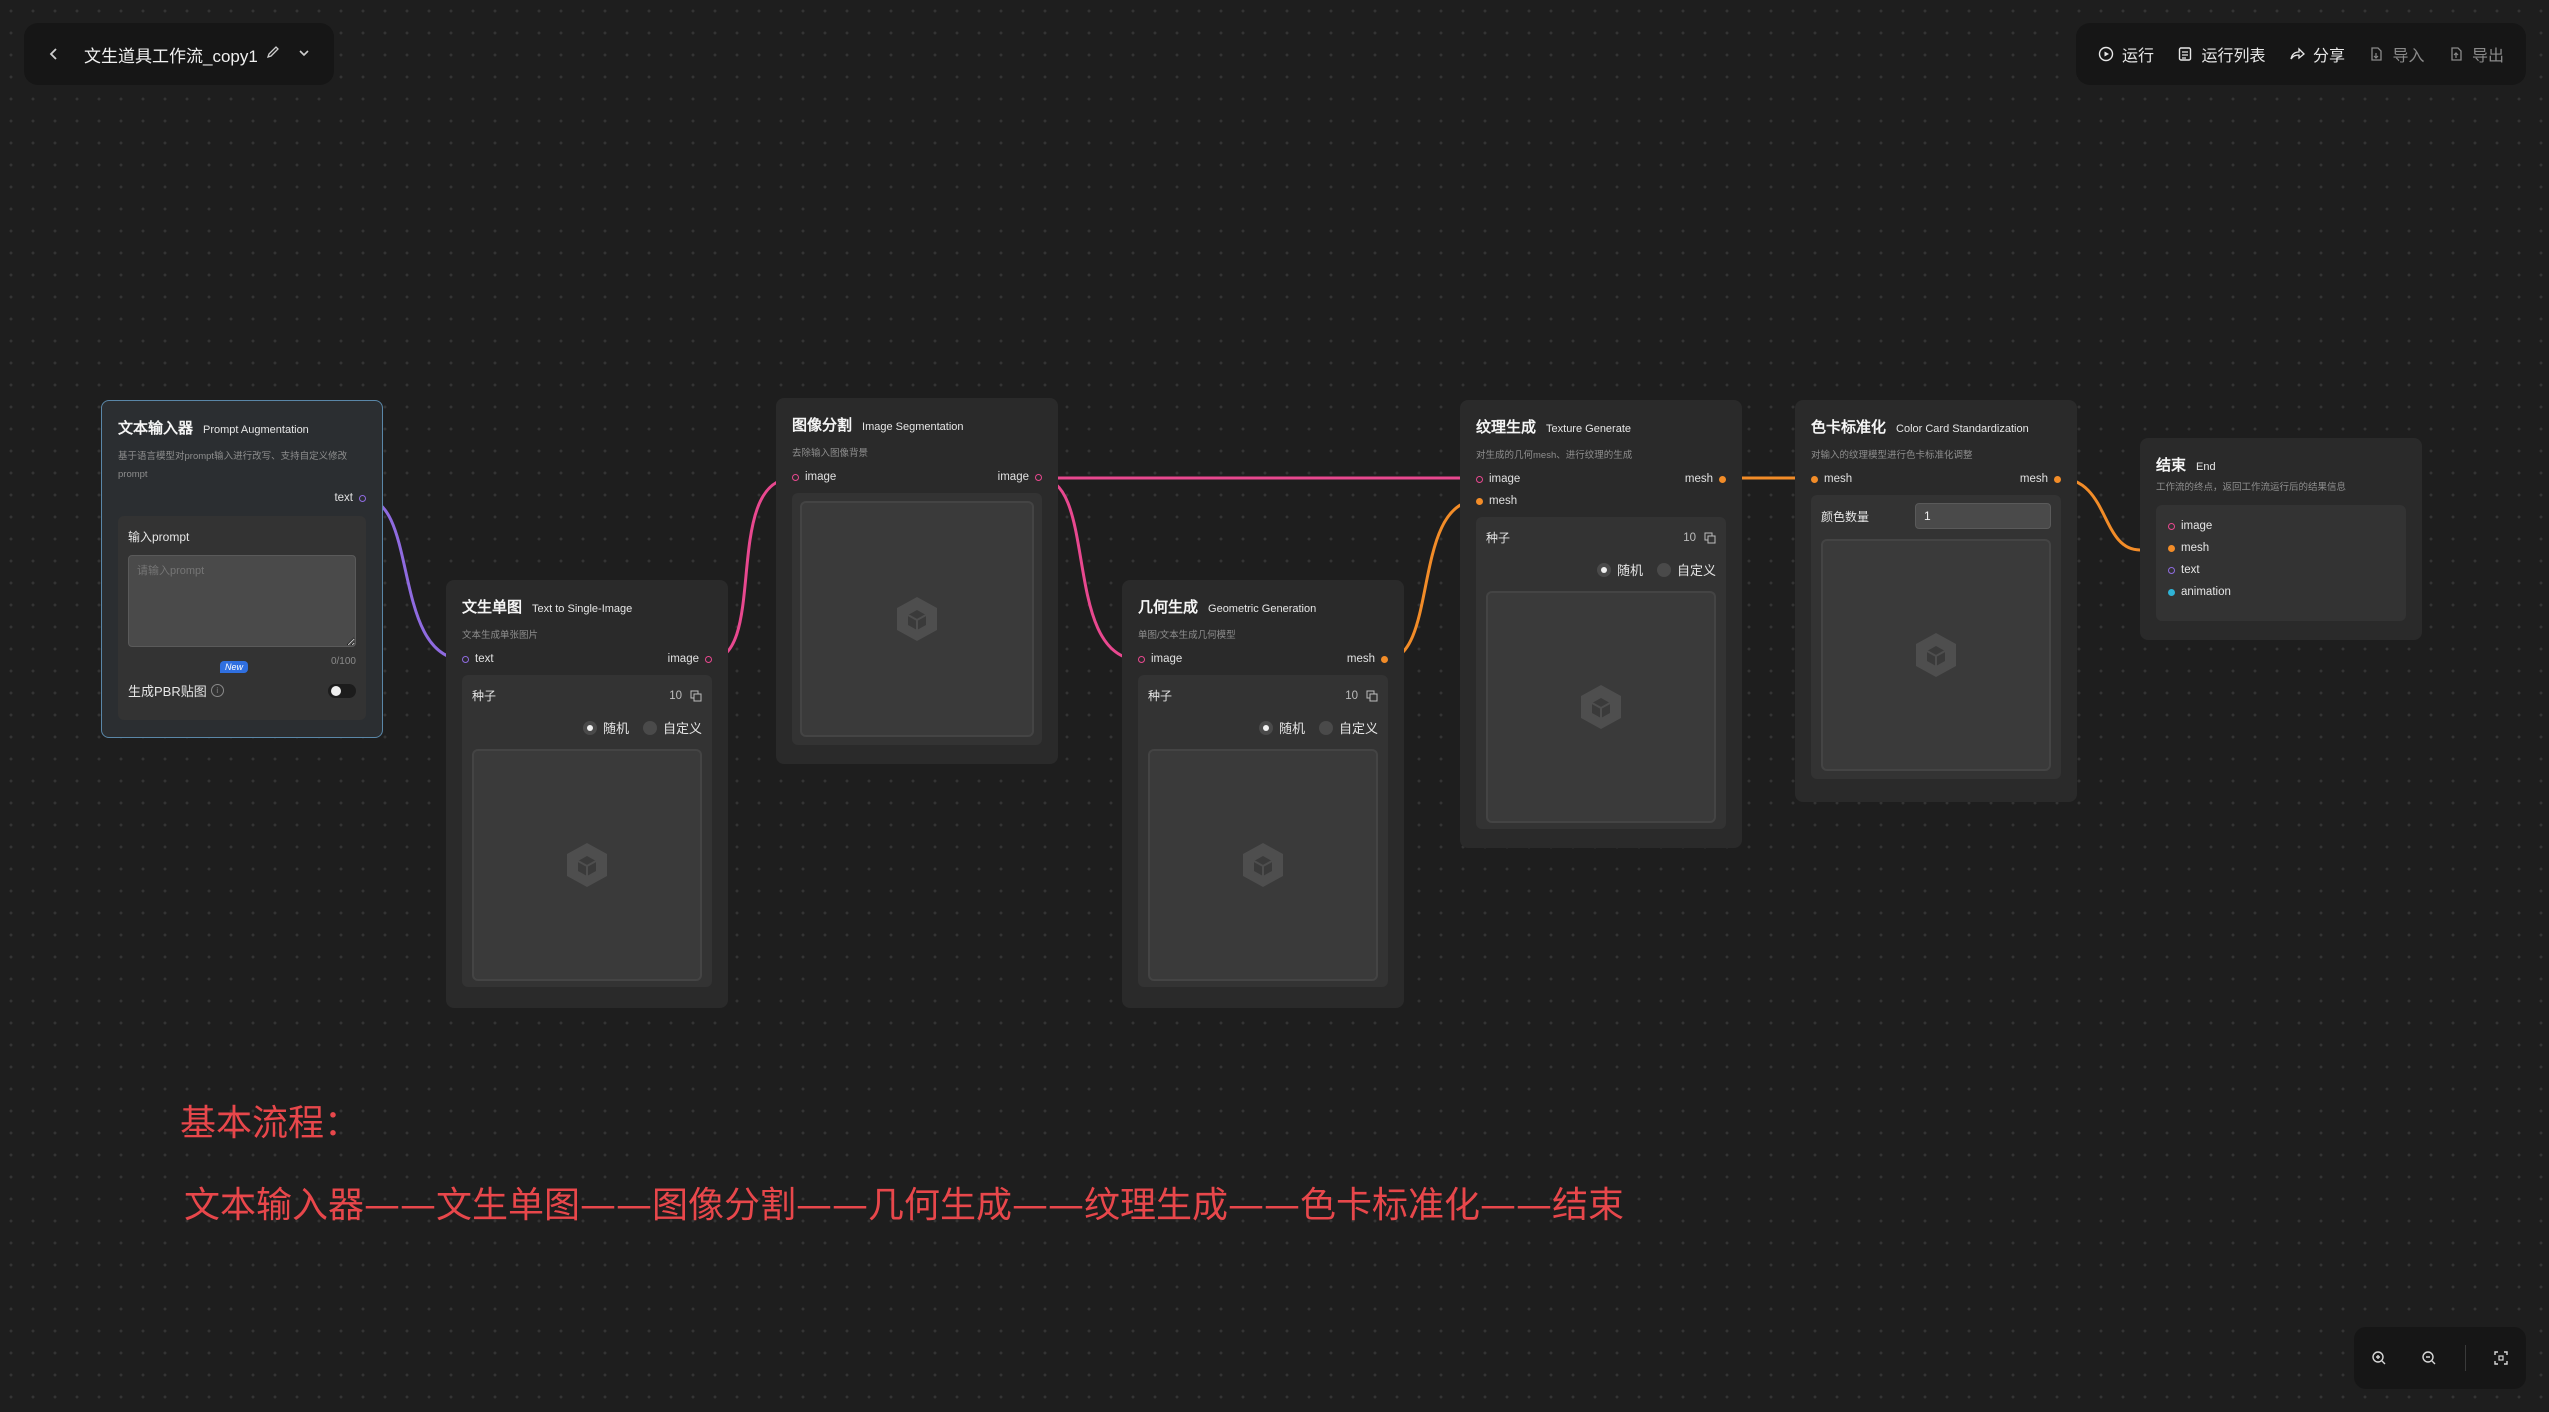 The image size is (2549, 1412). Describe the element at coordinates (2281, 570) in the screenshot. I see `end-input-text: text` at that location.